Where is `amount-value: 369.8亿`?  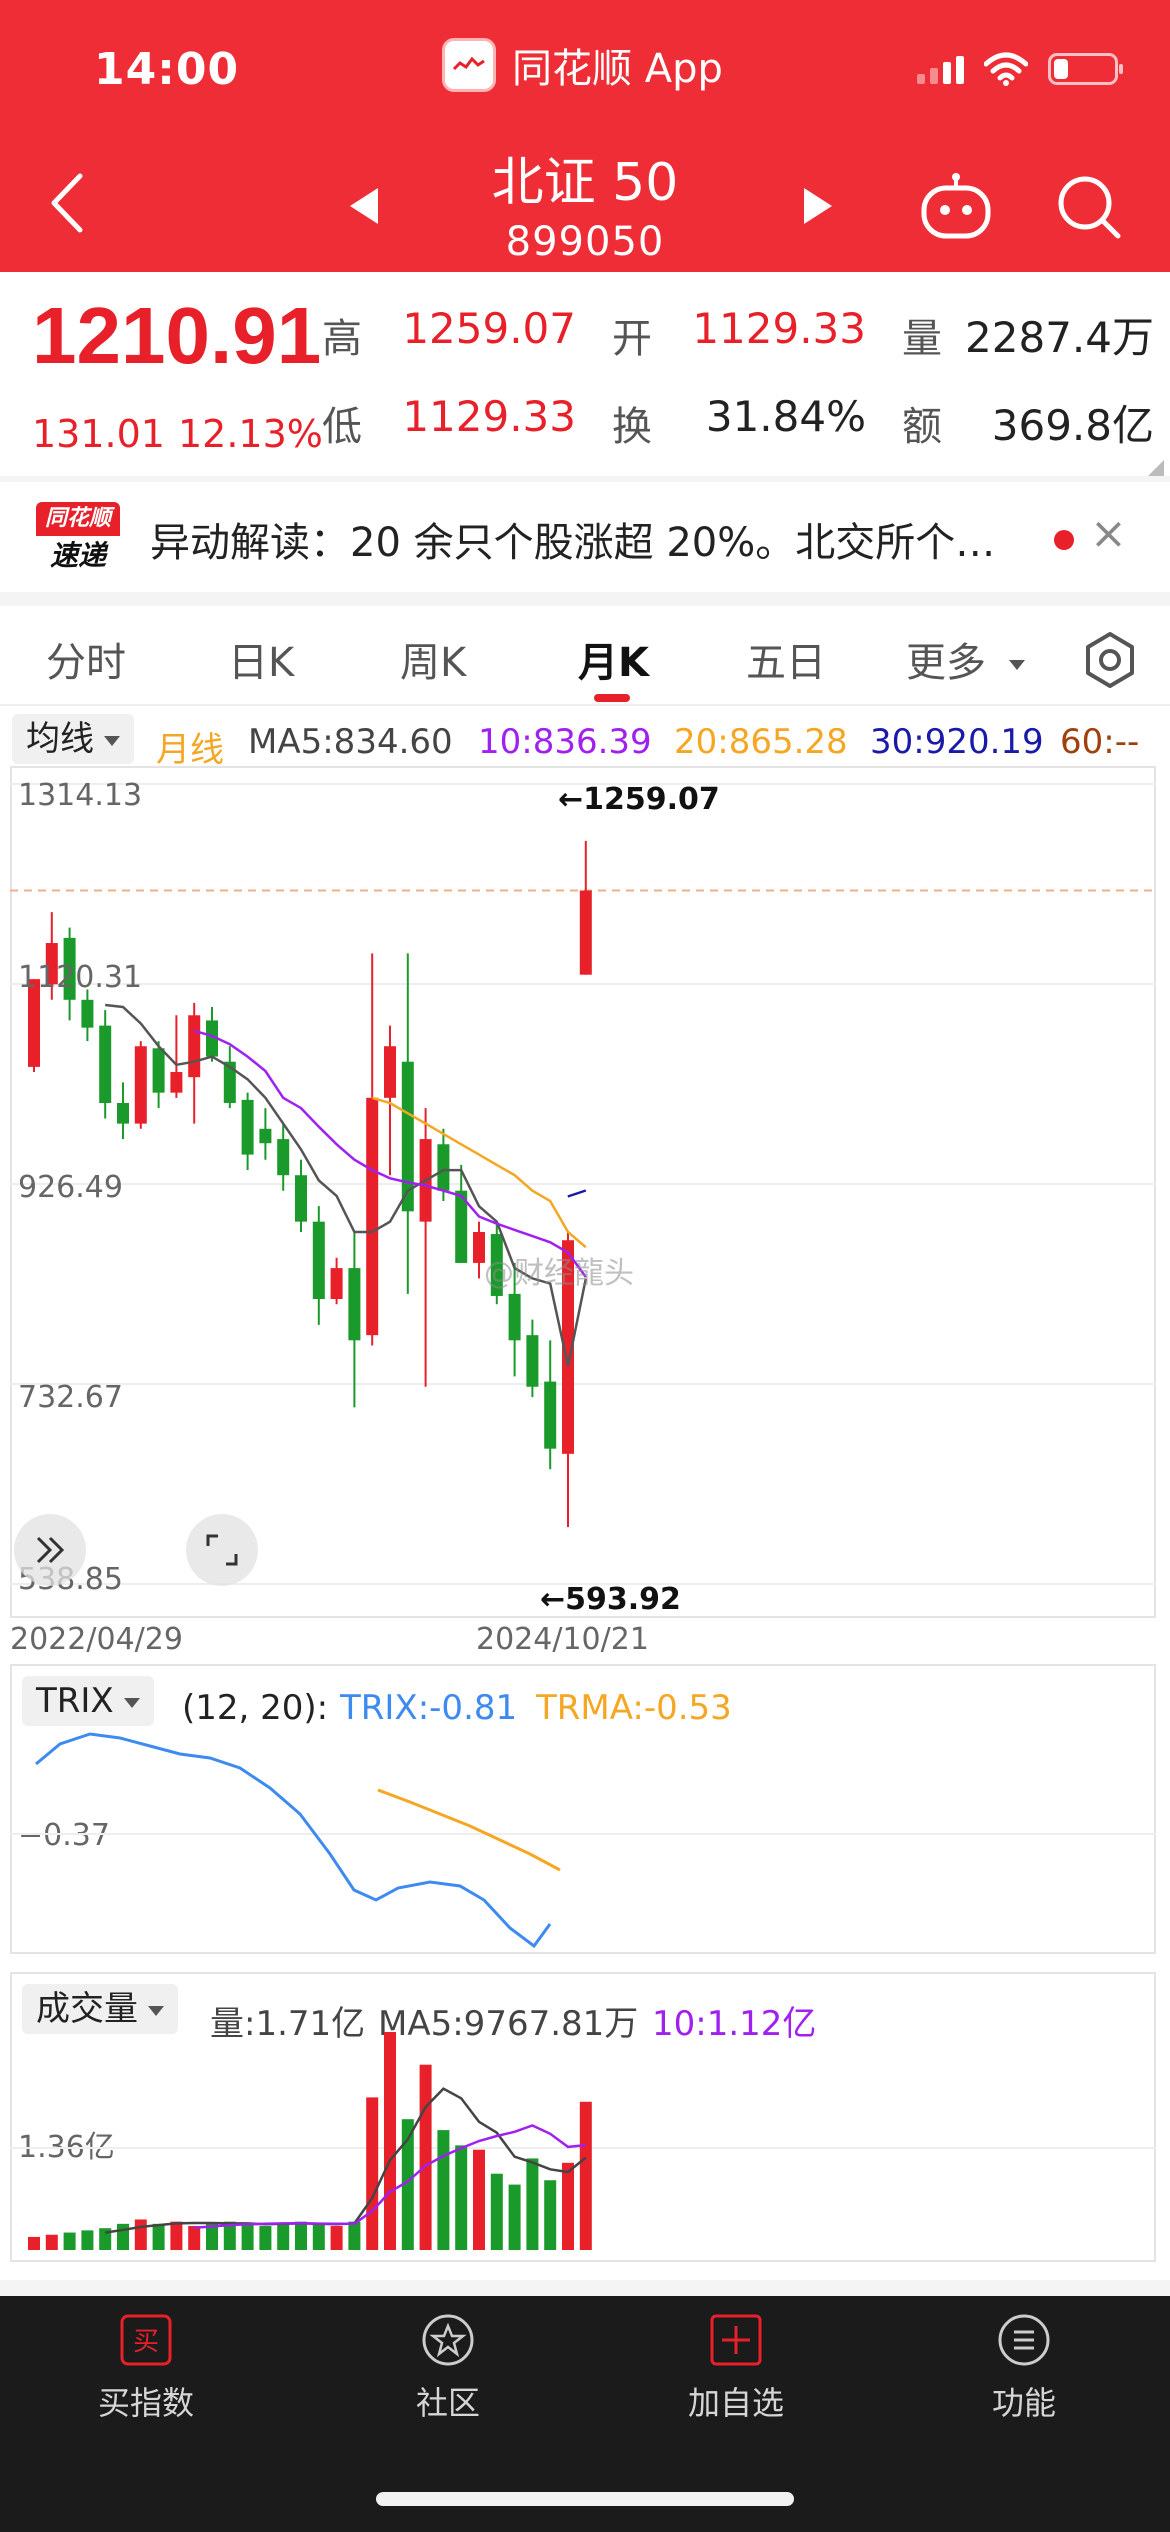 amount-value: 369.8亿 is located at coordinates (1072, 425).